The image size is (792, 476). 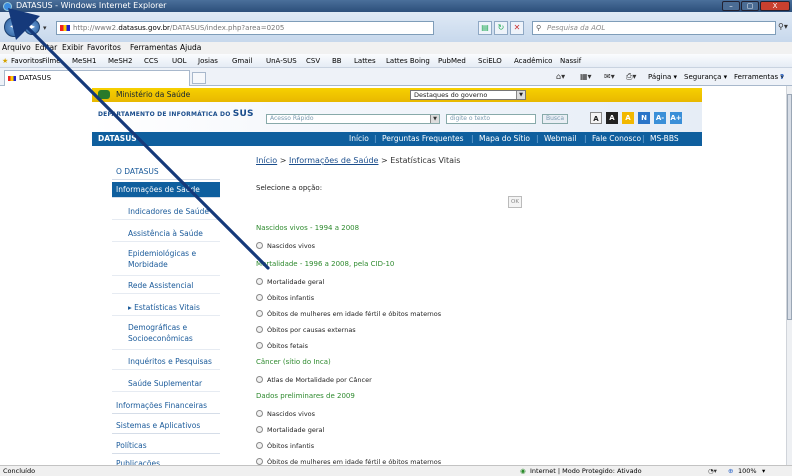 What do you see at coordinates (104, 48) in the screenshot?
I see `menu-favoritos: Favoritos` at bounding box center [104, 48].